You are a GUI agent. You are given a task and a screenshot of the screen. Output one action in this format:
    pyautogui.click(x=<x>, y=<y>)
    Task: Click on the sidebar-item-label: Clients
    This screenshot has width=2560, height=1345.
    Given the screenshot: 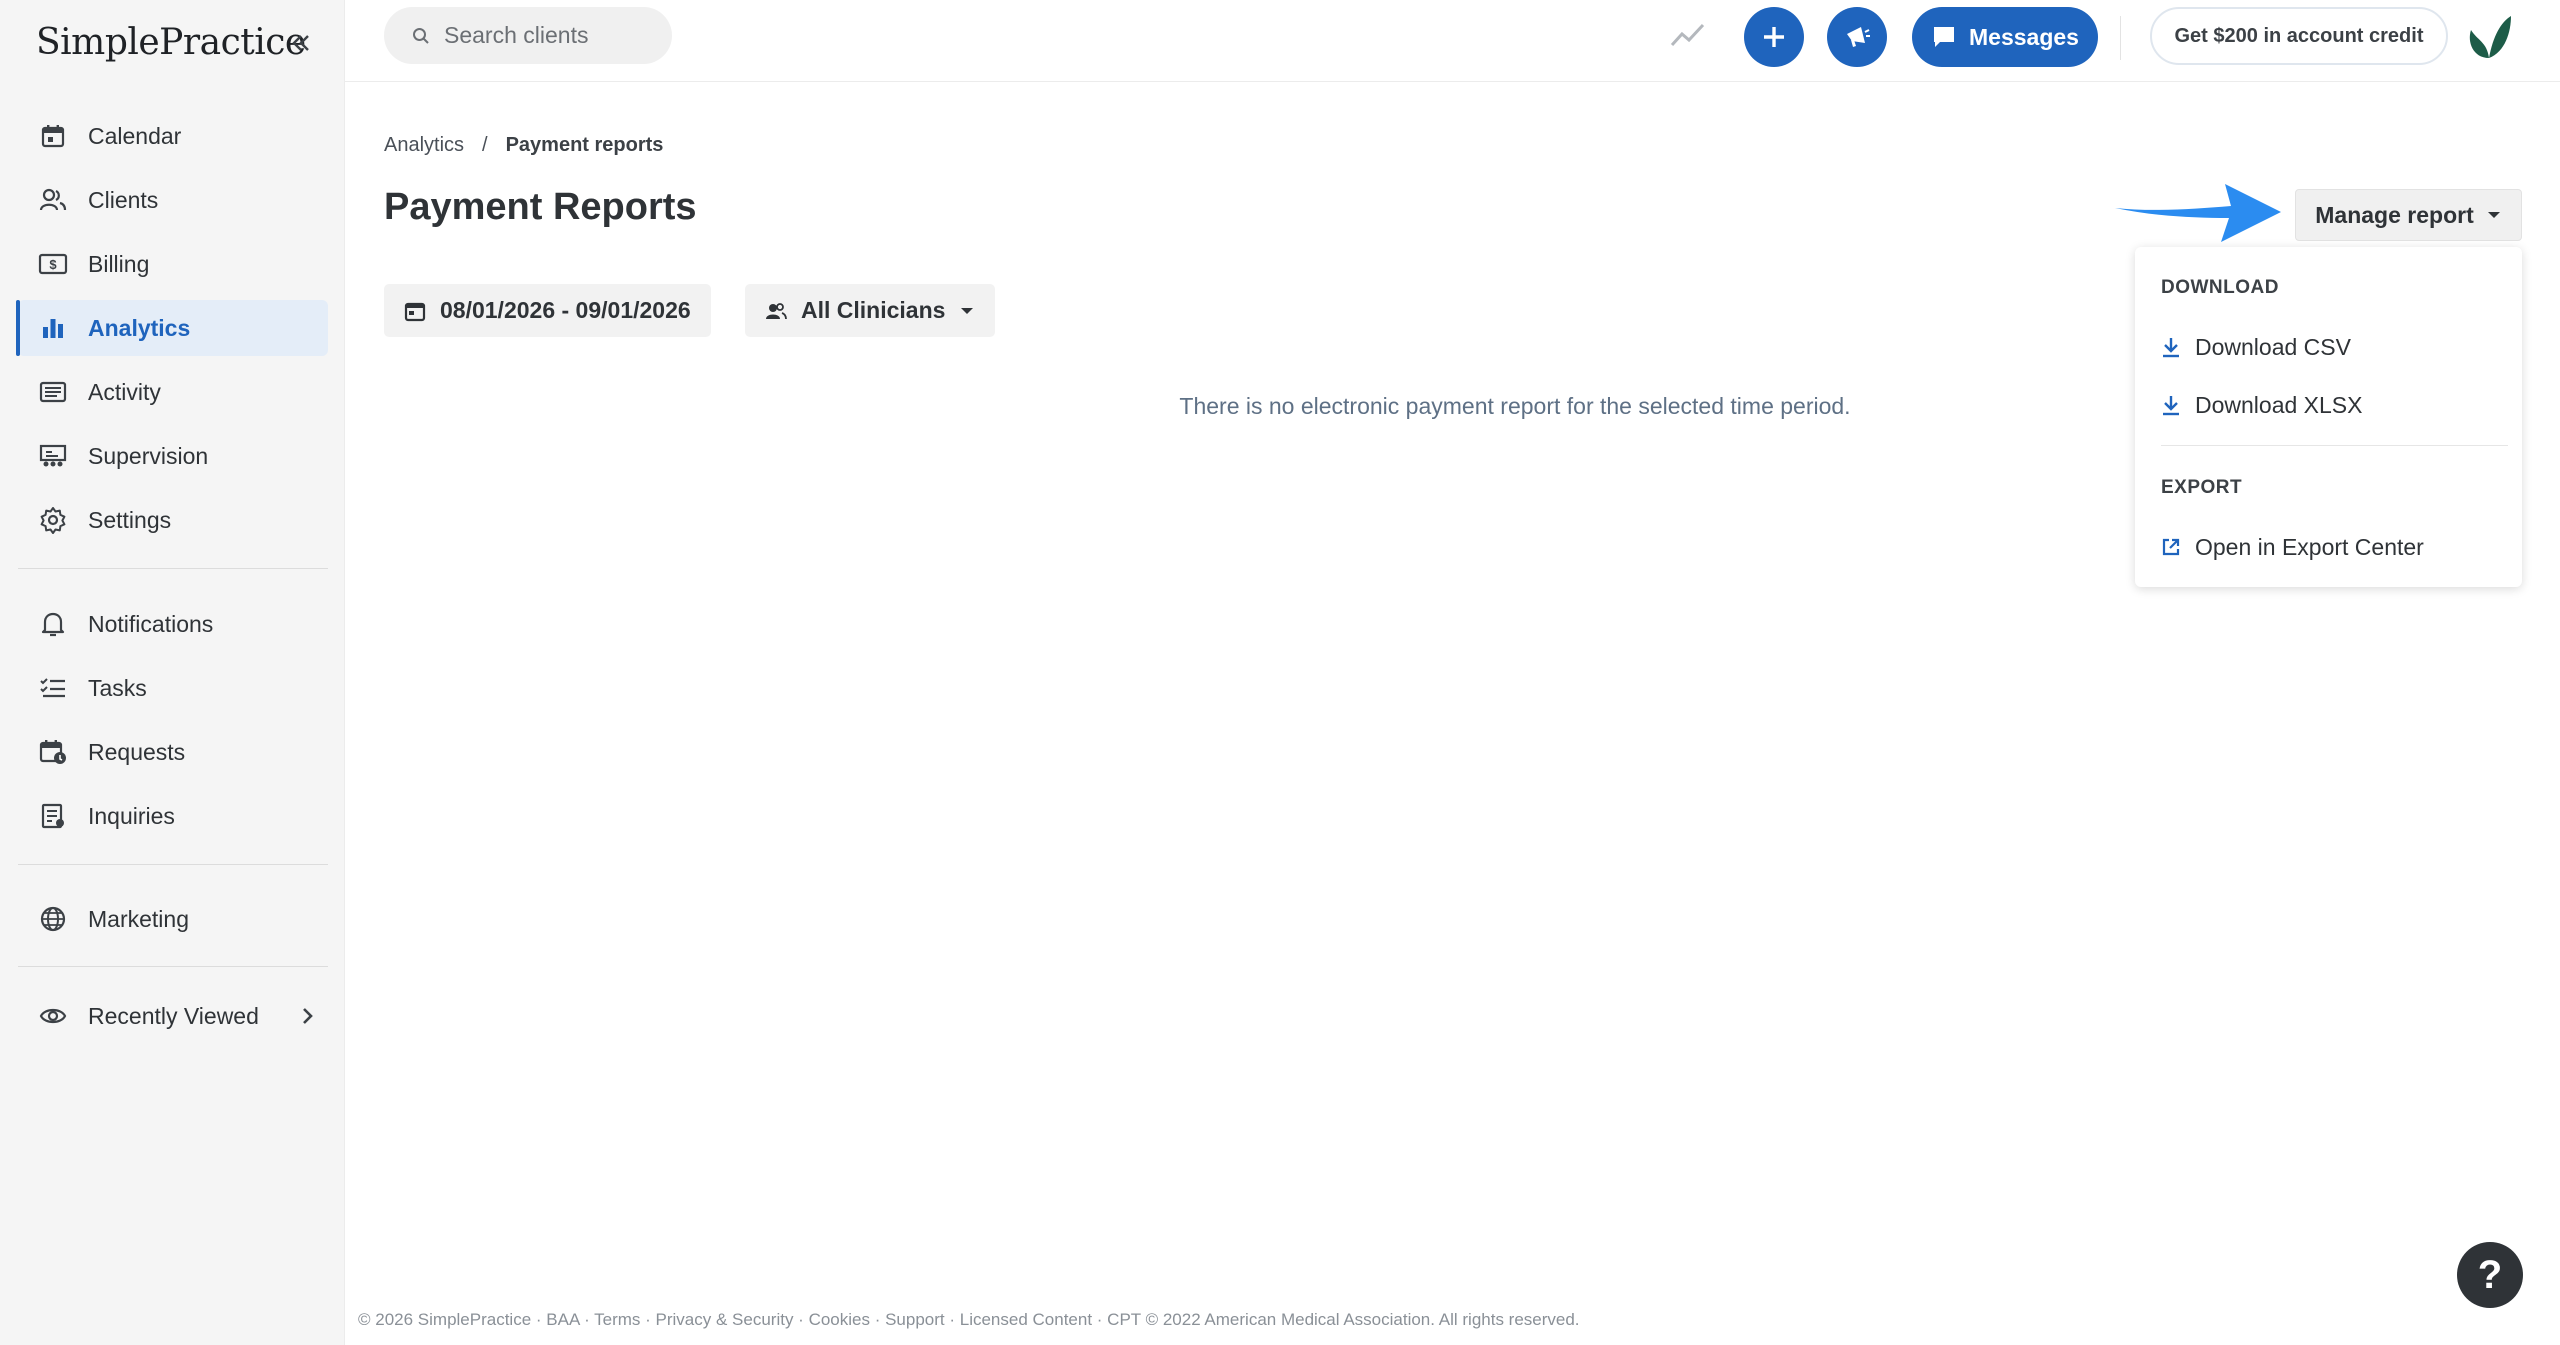 What is the action you would take?
    pyautogui.click(x=123, y=199)
    